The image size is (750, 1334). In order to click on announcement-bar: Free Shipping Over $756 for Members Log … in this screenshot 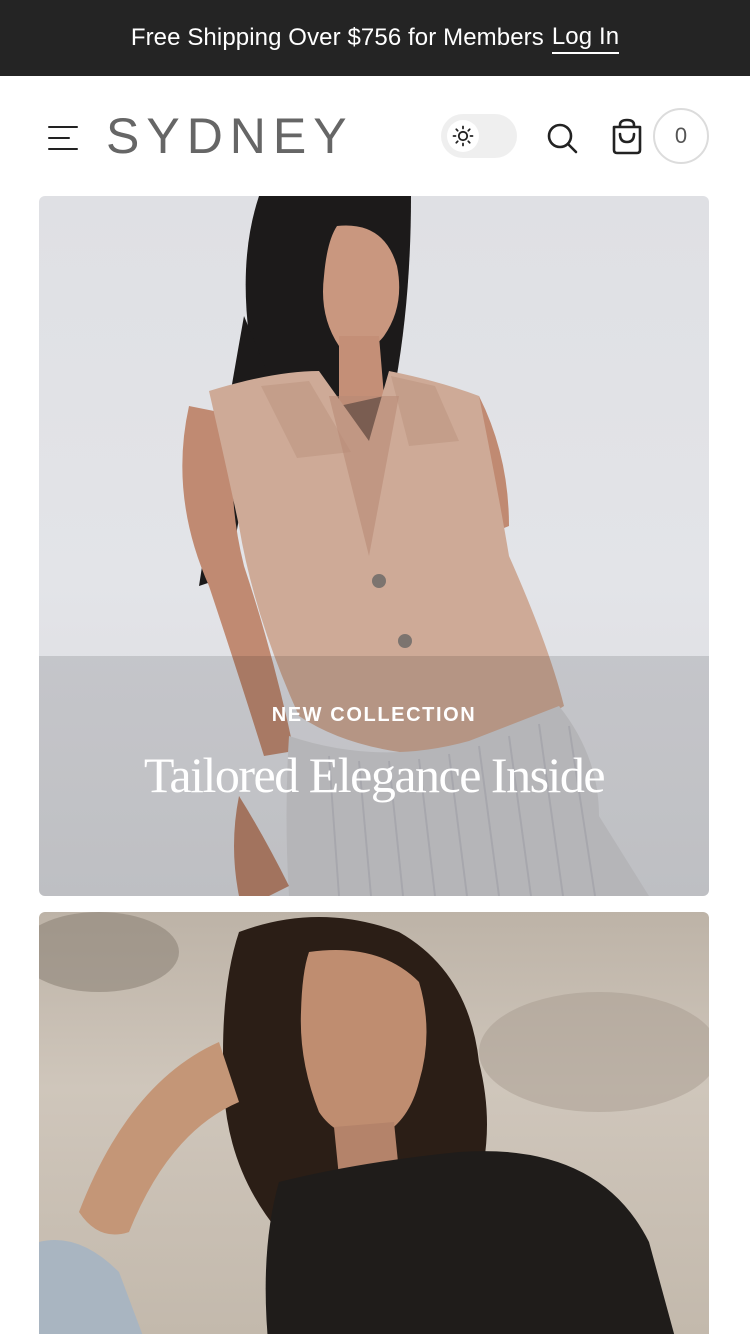, I will do `click(375, 38)`.